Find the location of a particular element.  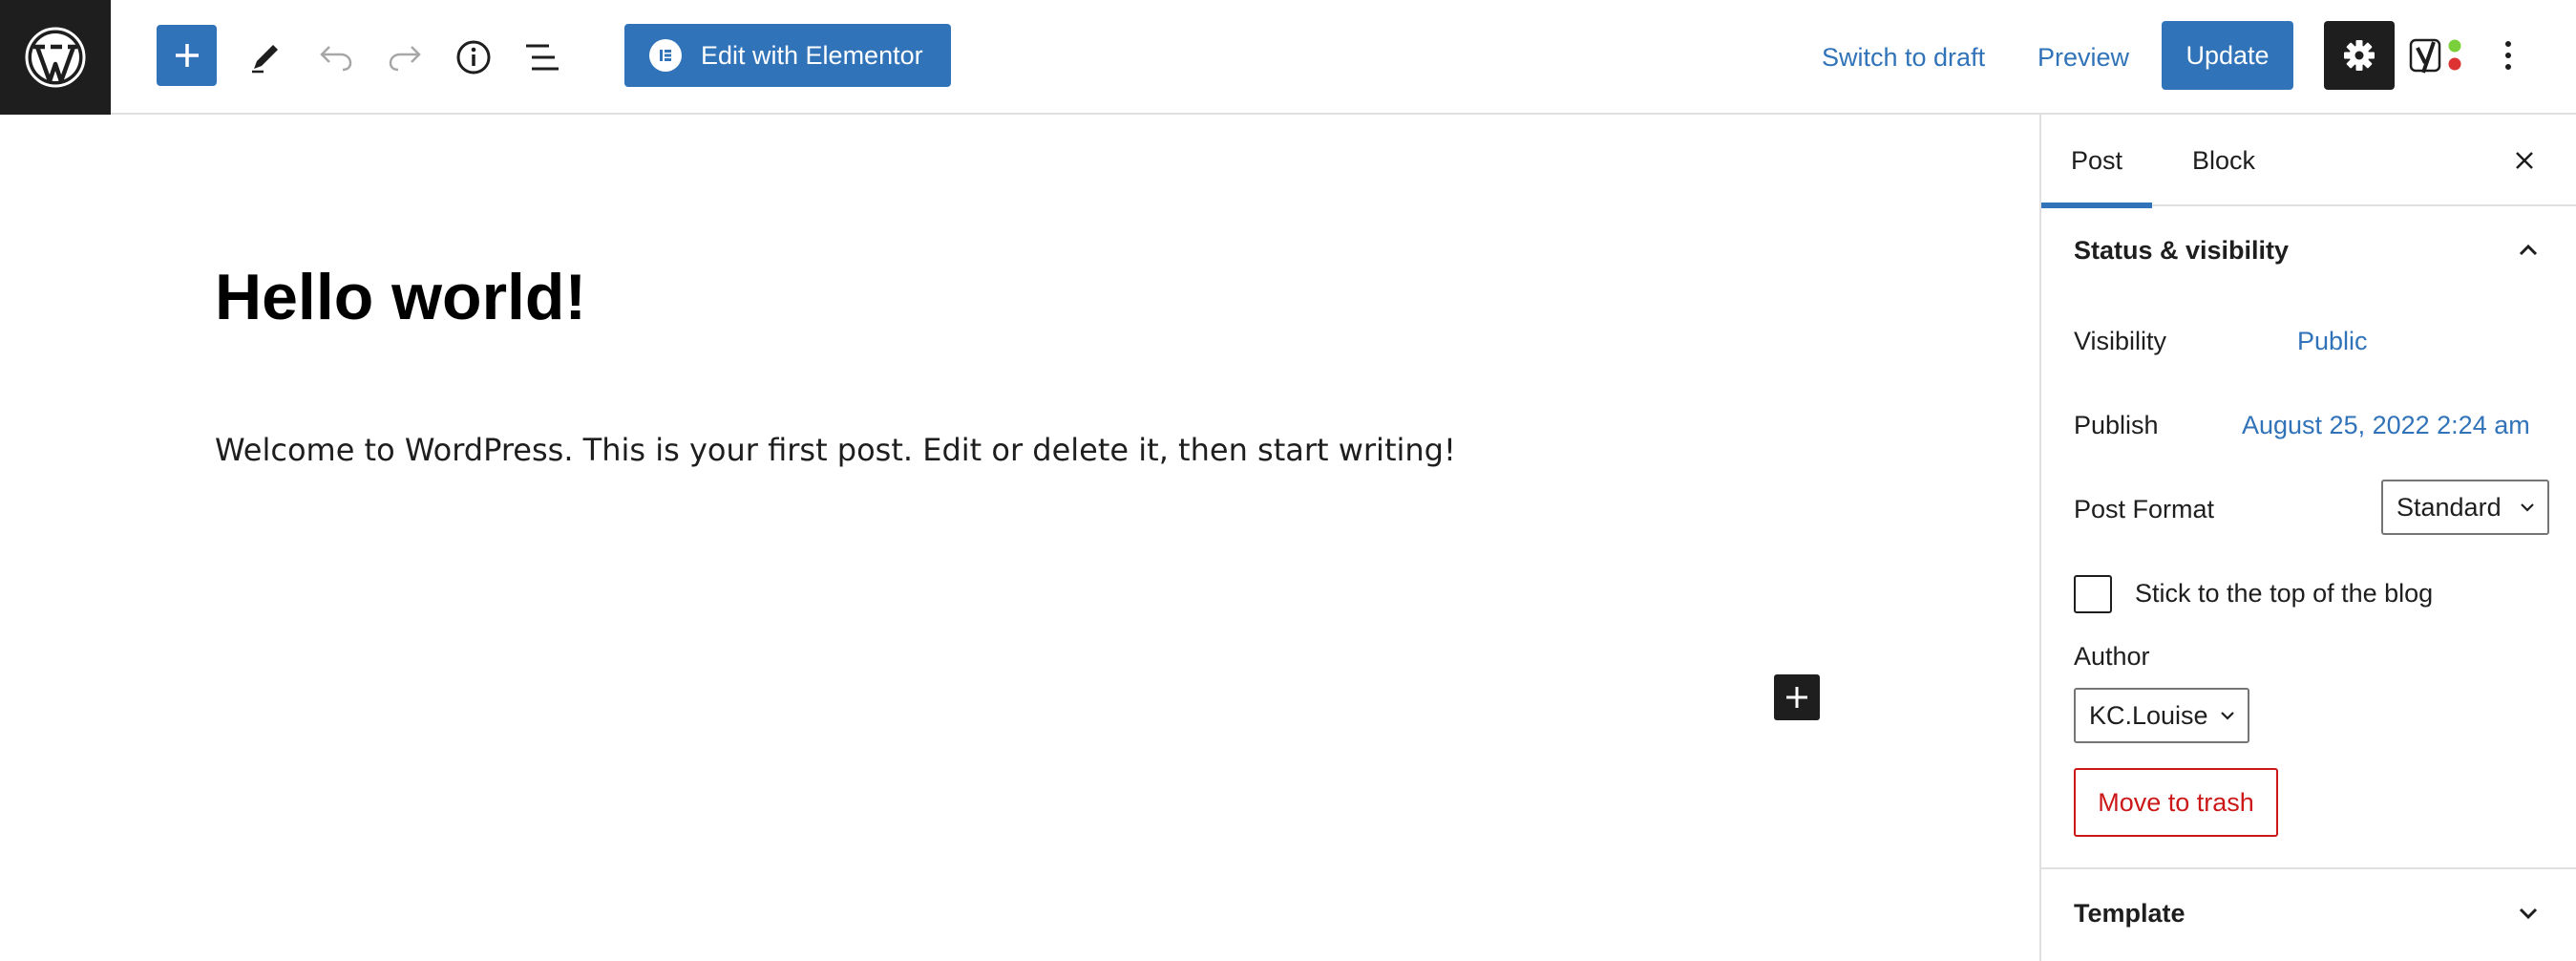

post-format-select: Standard is located at coordinates (2465, 507).